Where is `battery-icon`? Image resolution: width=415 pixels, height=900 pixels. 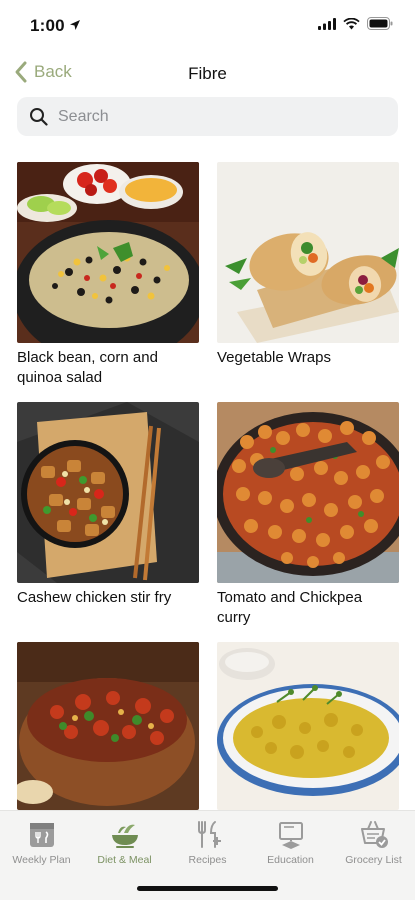
battery-icon is located at coordinates (380, 23).